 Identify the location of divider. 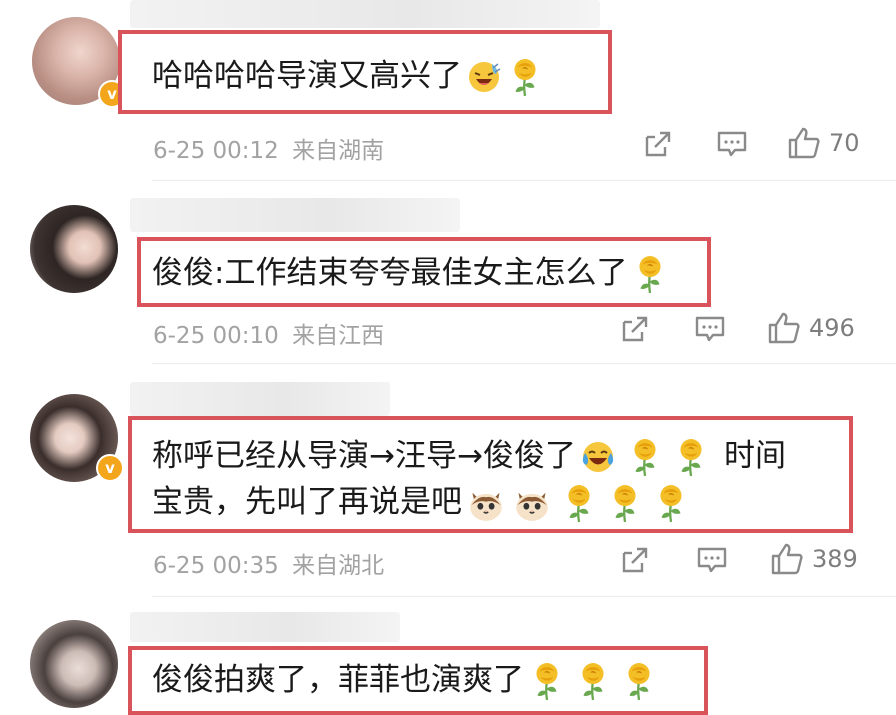
(524, 596).